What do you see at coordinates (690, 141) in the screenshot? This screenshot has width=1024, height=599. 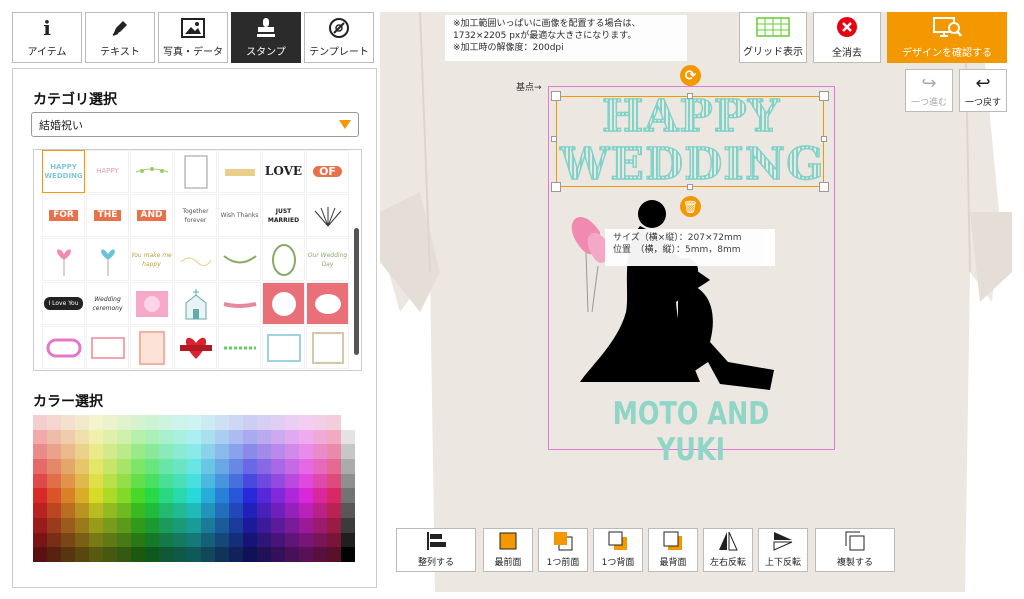 I see `selection-box` at bounding box center [690, 141].